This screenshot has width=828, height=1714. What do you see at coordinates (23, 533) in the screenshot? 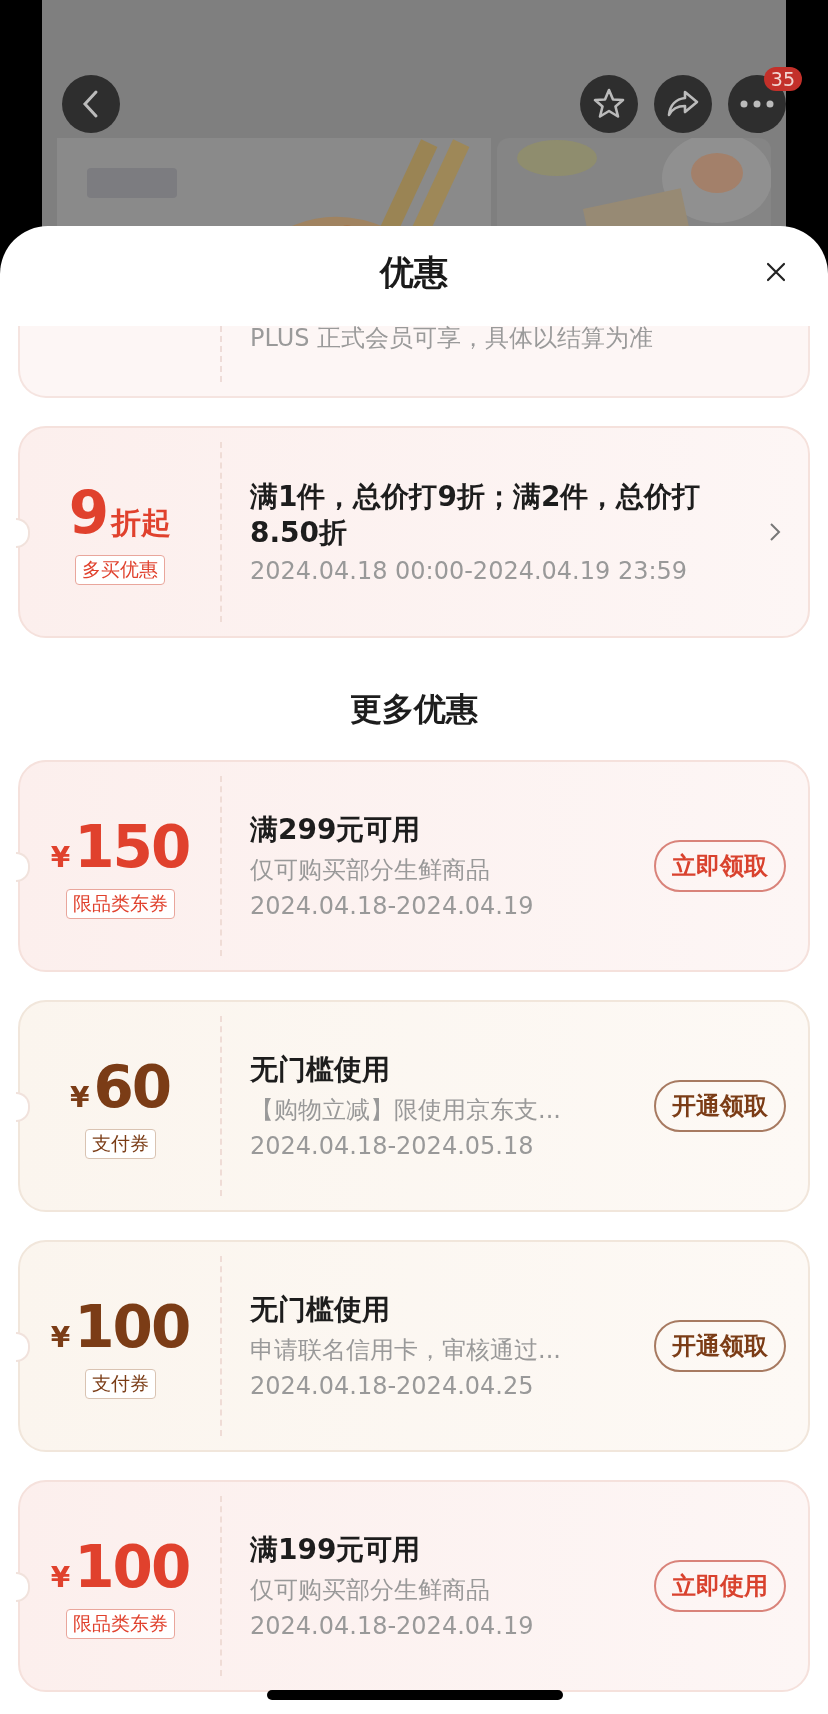
I see `ticket-notch` at bounding box center [23, 533].